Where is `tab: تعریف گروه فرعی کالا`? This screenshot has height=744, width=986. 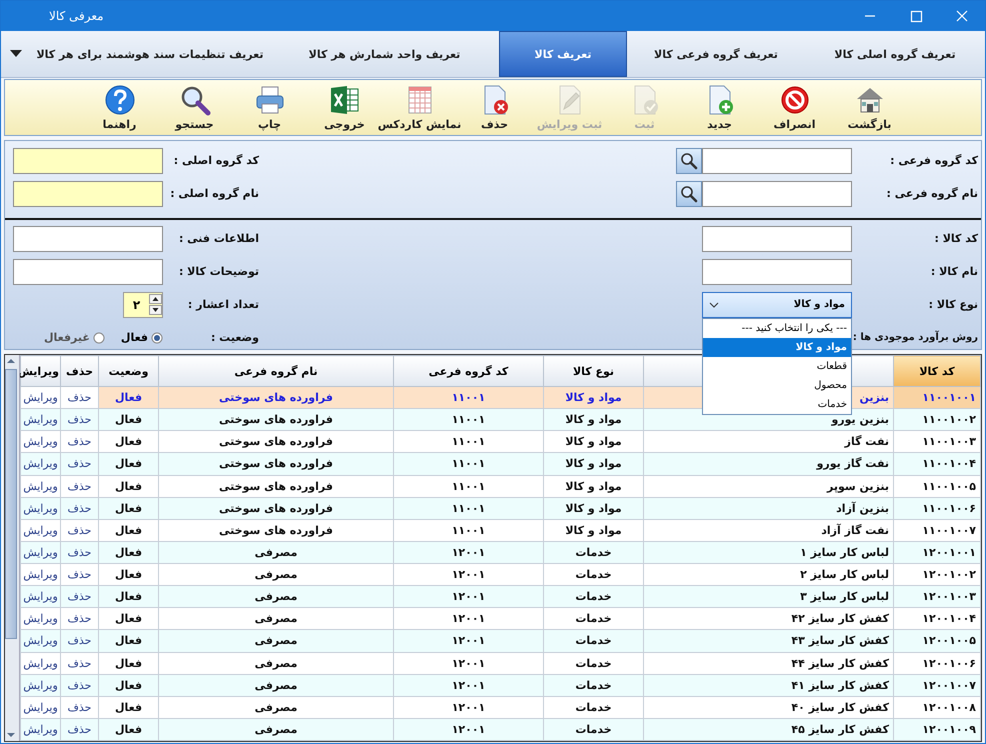 tab: تعریف گروه فرعی کالا is located at coordinates (716, 54).